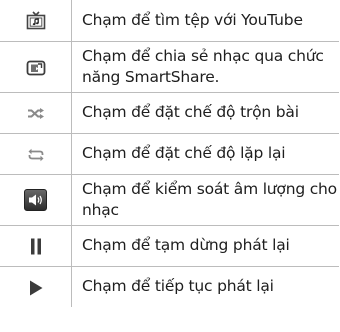 Image resolution: width=340 pixels, height=332 pixels. What do you see at coordinates (186, 245) in the screenshot?
I see `row-description: Chạm để tạm dừng phát lại` at bounding box center [186, 245].